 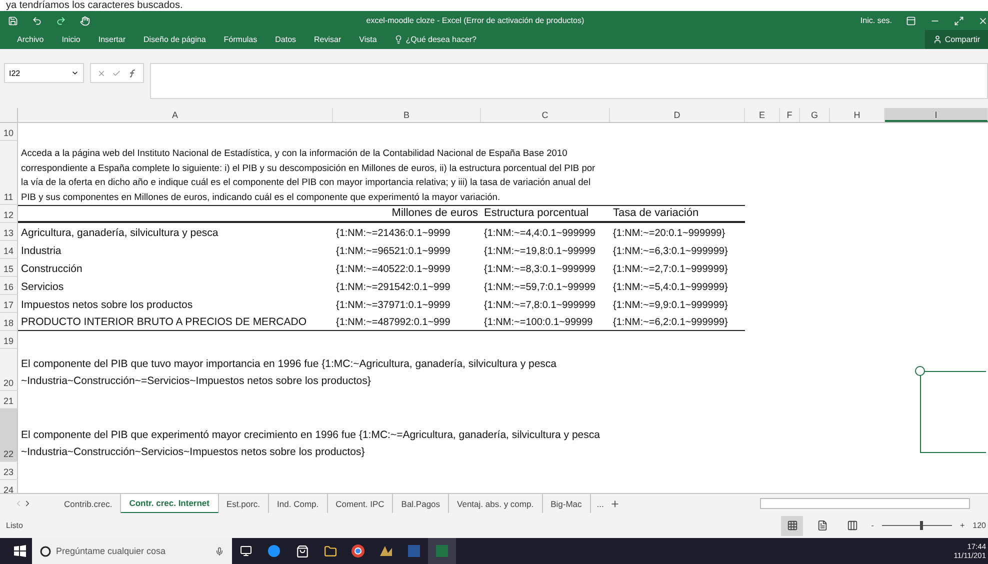 What do you see at coordinates (983, 21) in the screenshot?
I see `close-icon` at bounding box center [983, 21].